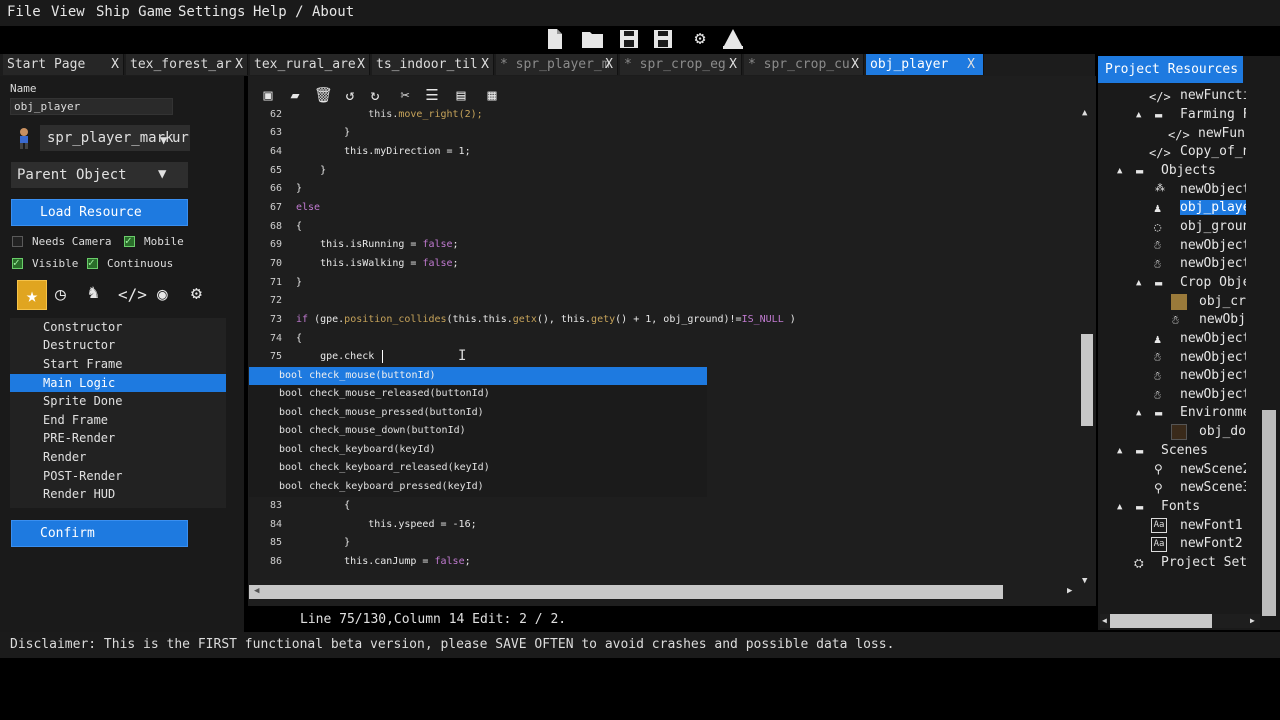 The width and height of the screenshot is (1280, 720). I want to click on redo-icon: ↻, so click(375, 95).